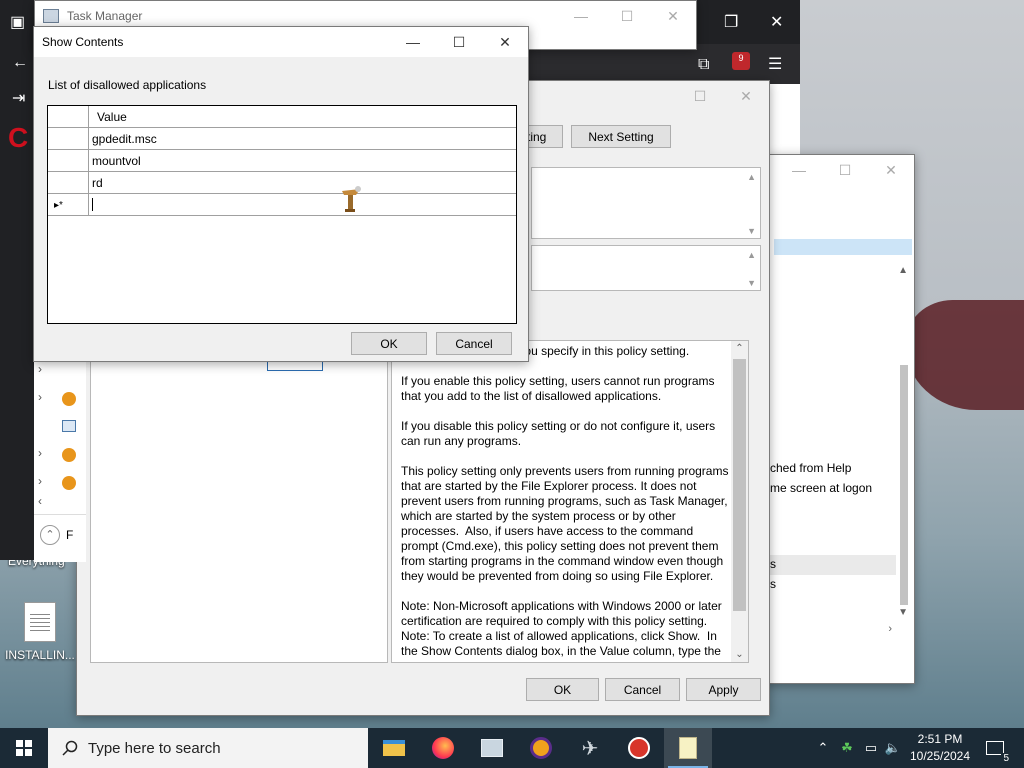 The height and width of the screenshot is (768, 1024). I want to click on firefox-icon, so click(443, 748).